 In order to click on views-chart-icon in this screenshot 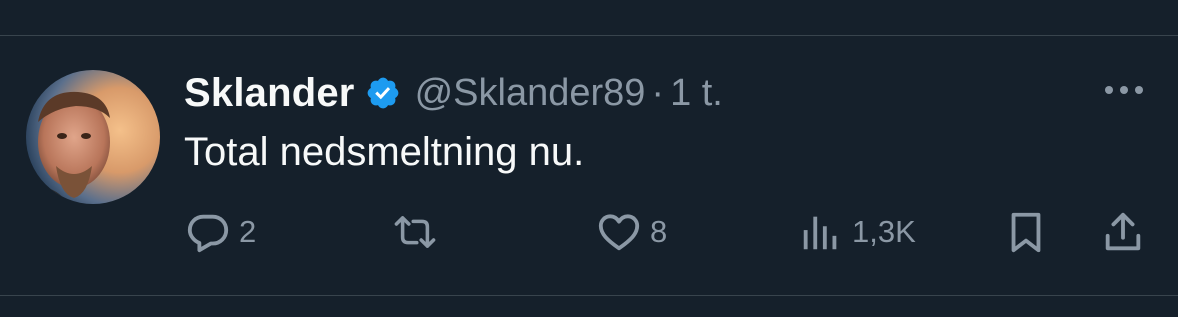, I will do `click(821, 232)`.